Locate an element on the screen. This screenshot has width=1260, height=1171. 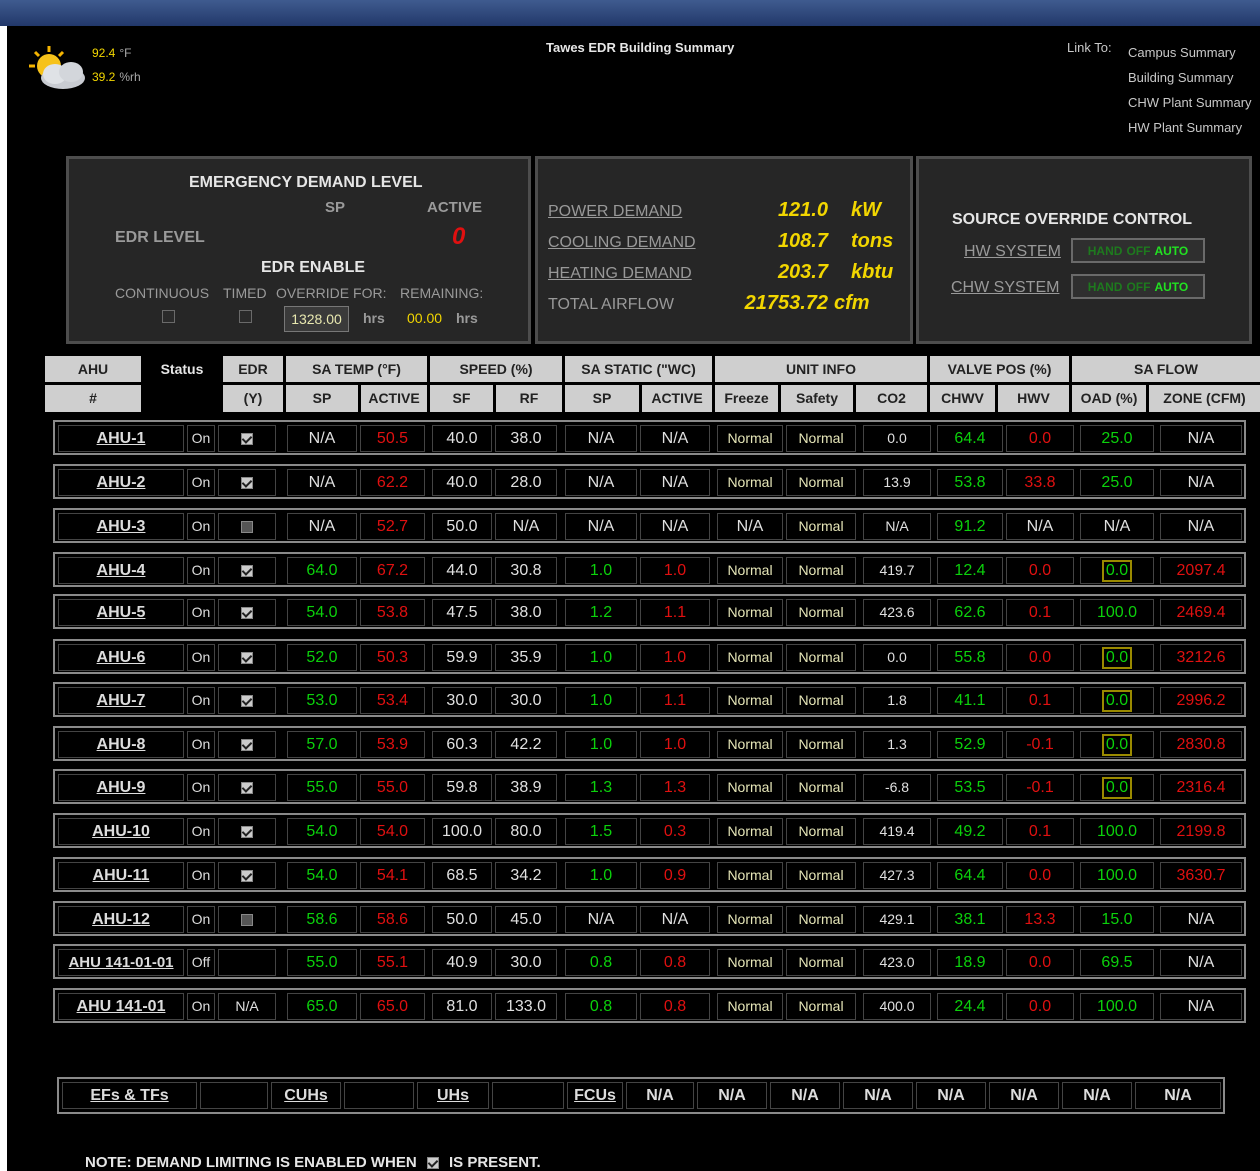
link-chw-plant-summary: CHW Plant Summary is located at coordinates (1190, 102).